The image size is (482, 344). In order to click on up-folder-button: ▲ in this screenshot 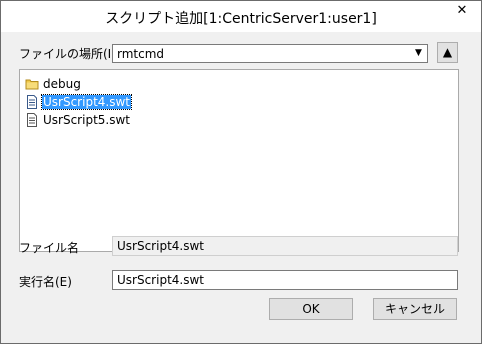, I will do `click(447, 52)`.